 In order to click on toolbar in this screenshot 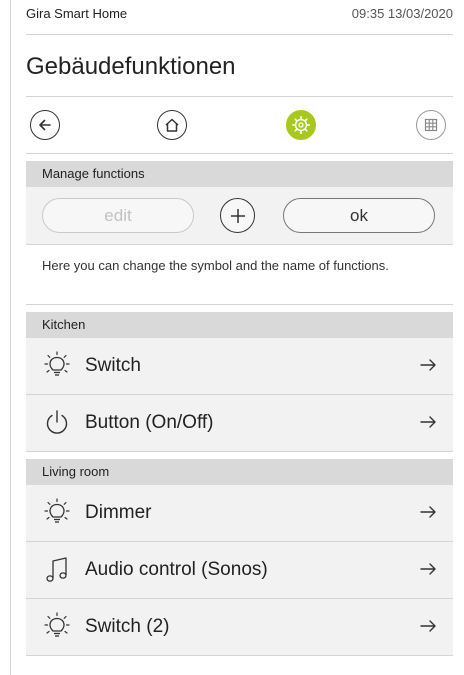, I will do `click(239, 125)`.